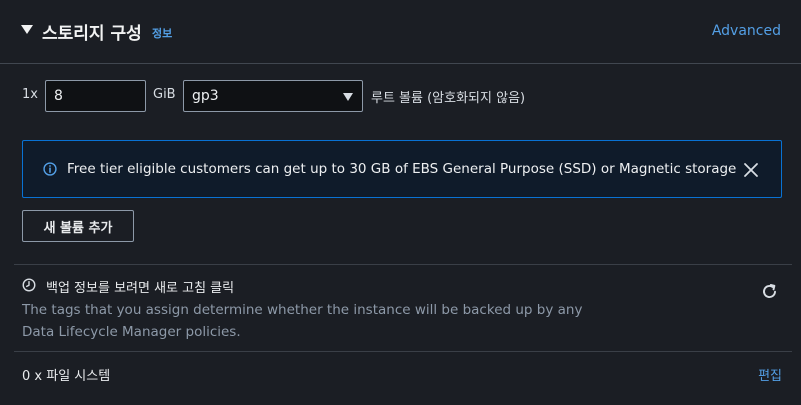 The height and width of the screenshot is (405, 801). What do you see at coordinates (92, 34) in the screenshot?
I see `panel-title: 스토리지 구성` at bounding box center [92, 34].